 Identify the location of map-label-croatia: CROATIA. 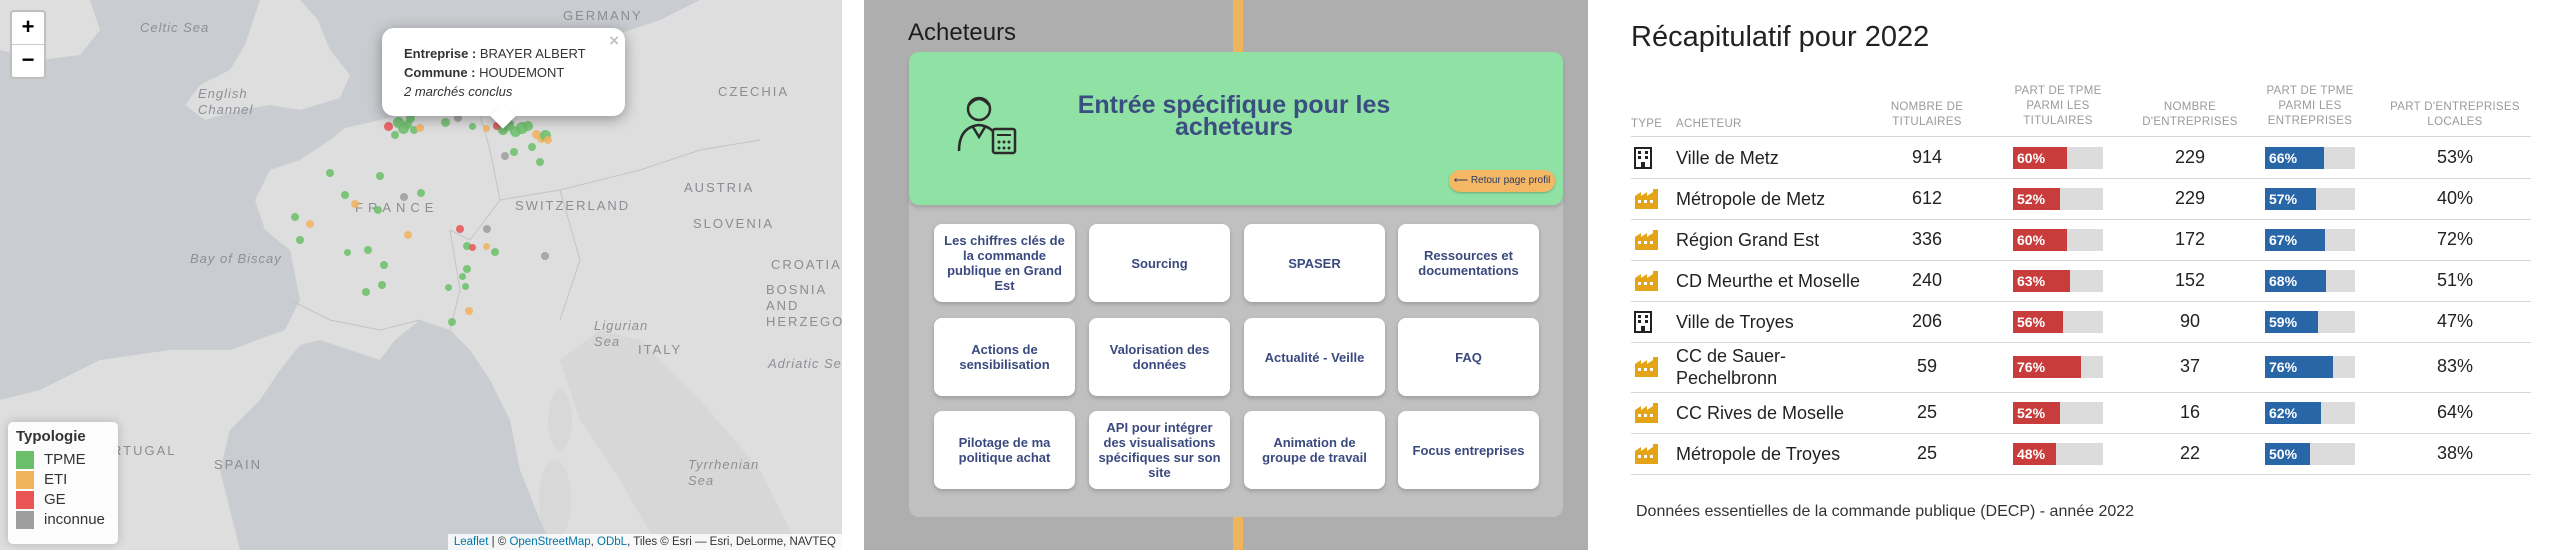
(806, 264).